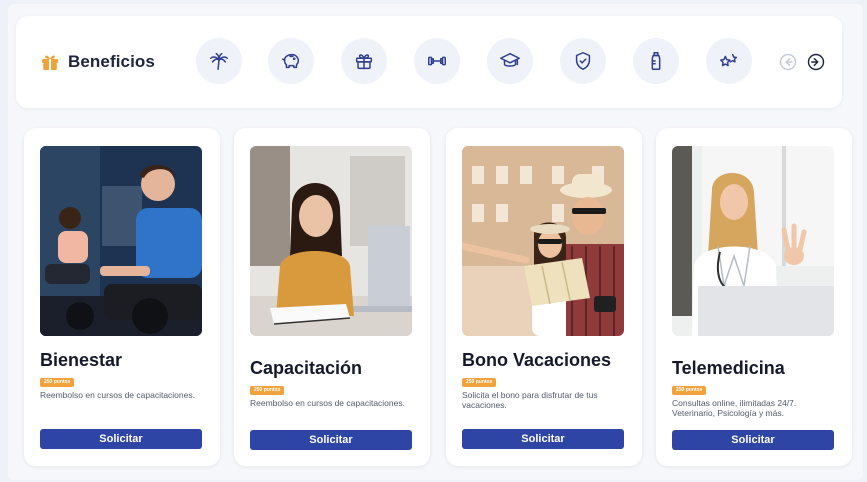 Image resolution: width=867 pixels, height=482 pixels. Describe the element at coordinates (753, 241) in the screenshot. I see `doctor-photo` at that location.